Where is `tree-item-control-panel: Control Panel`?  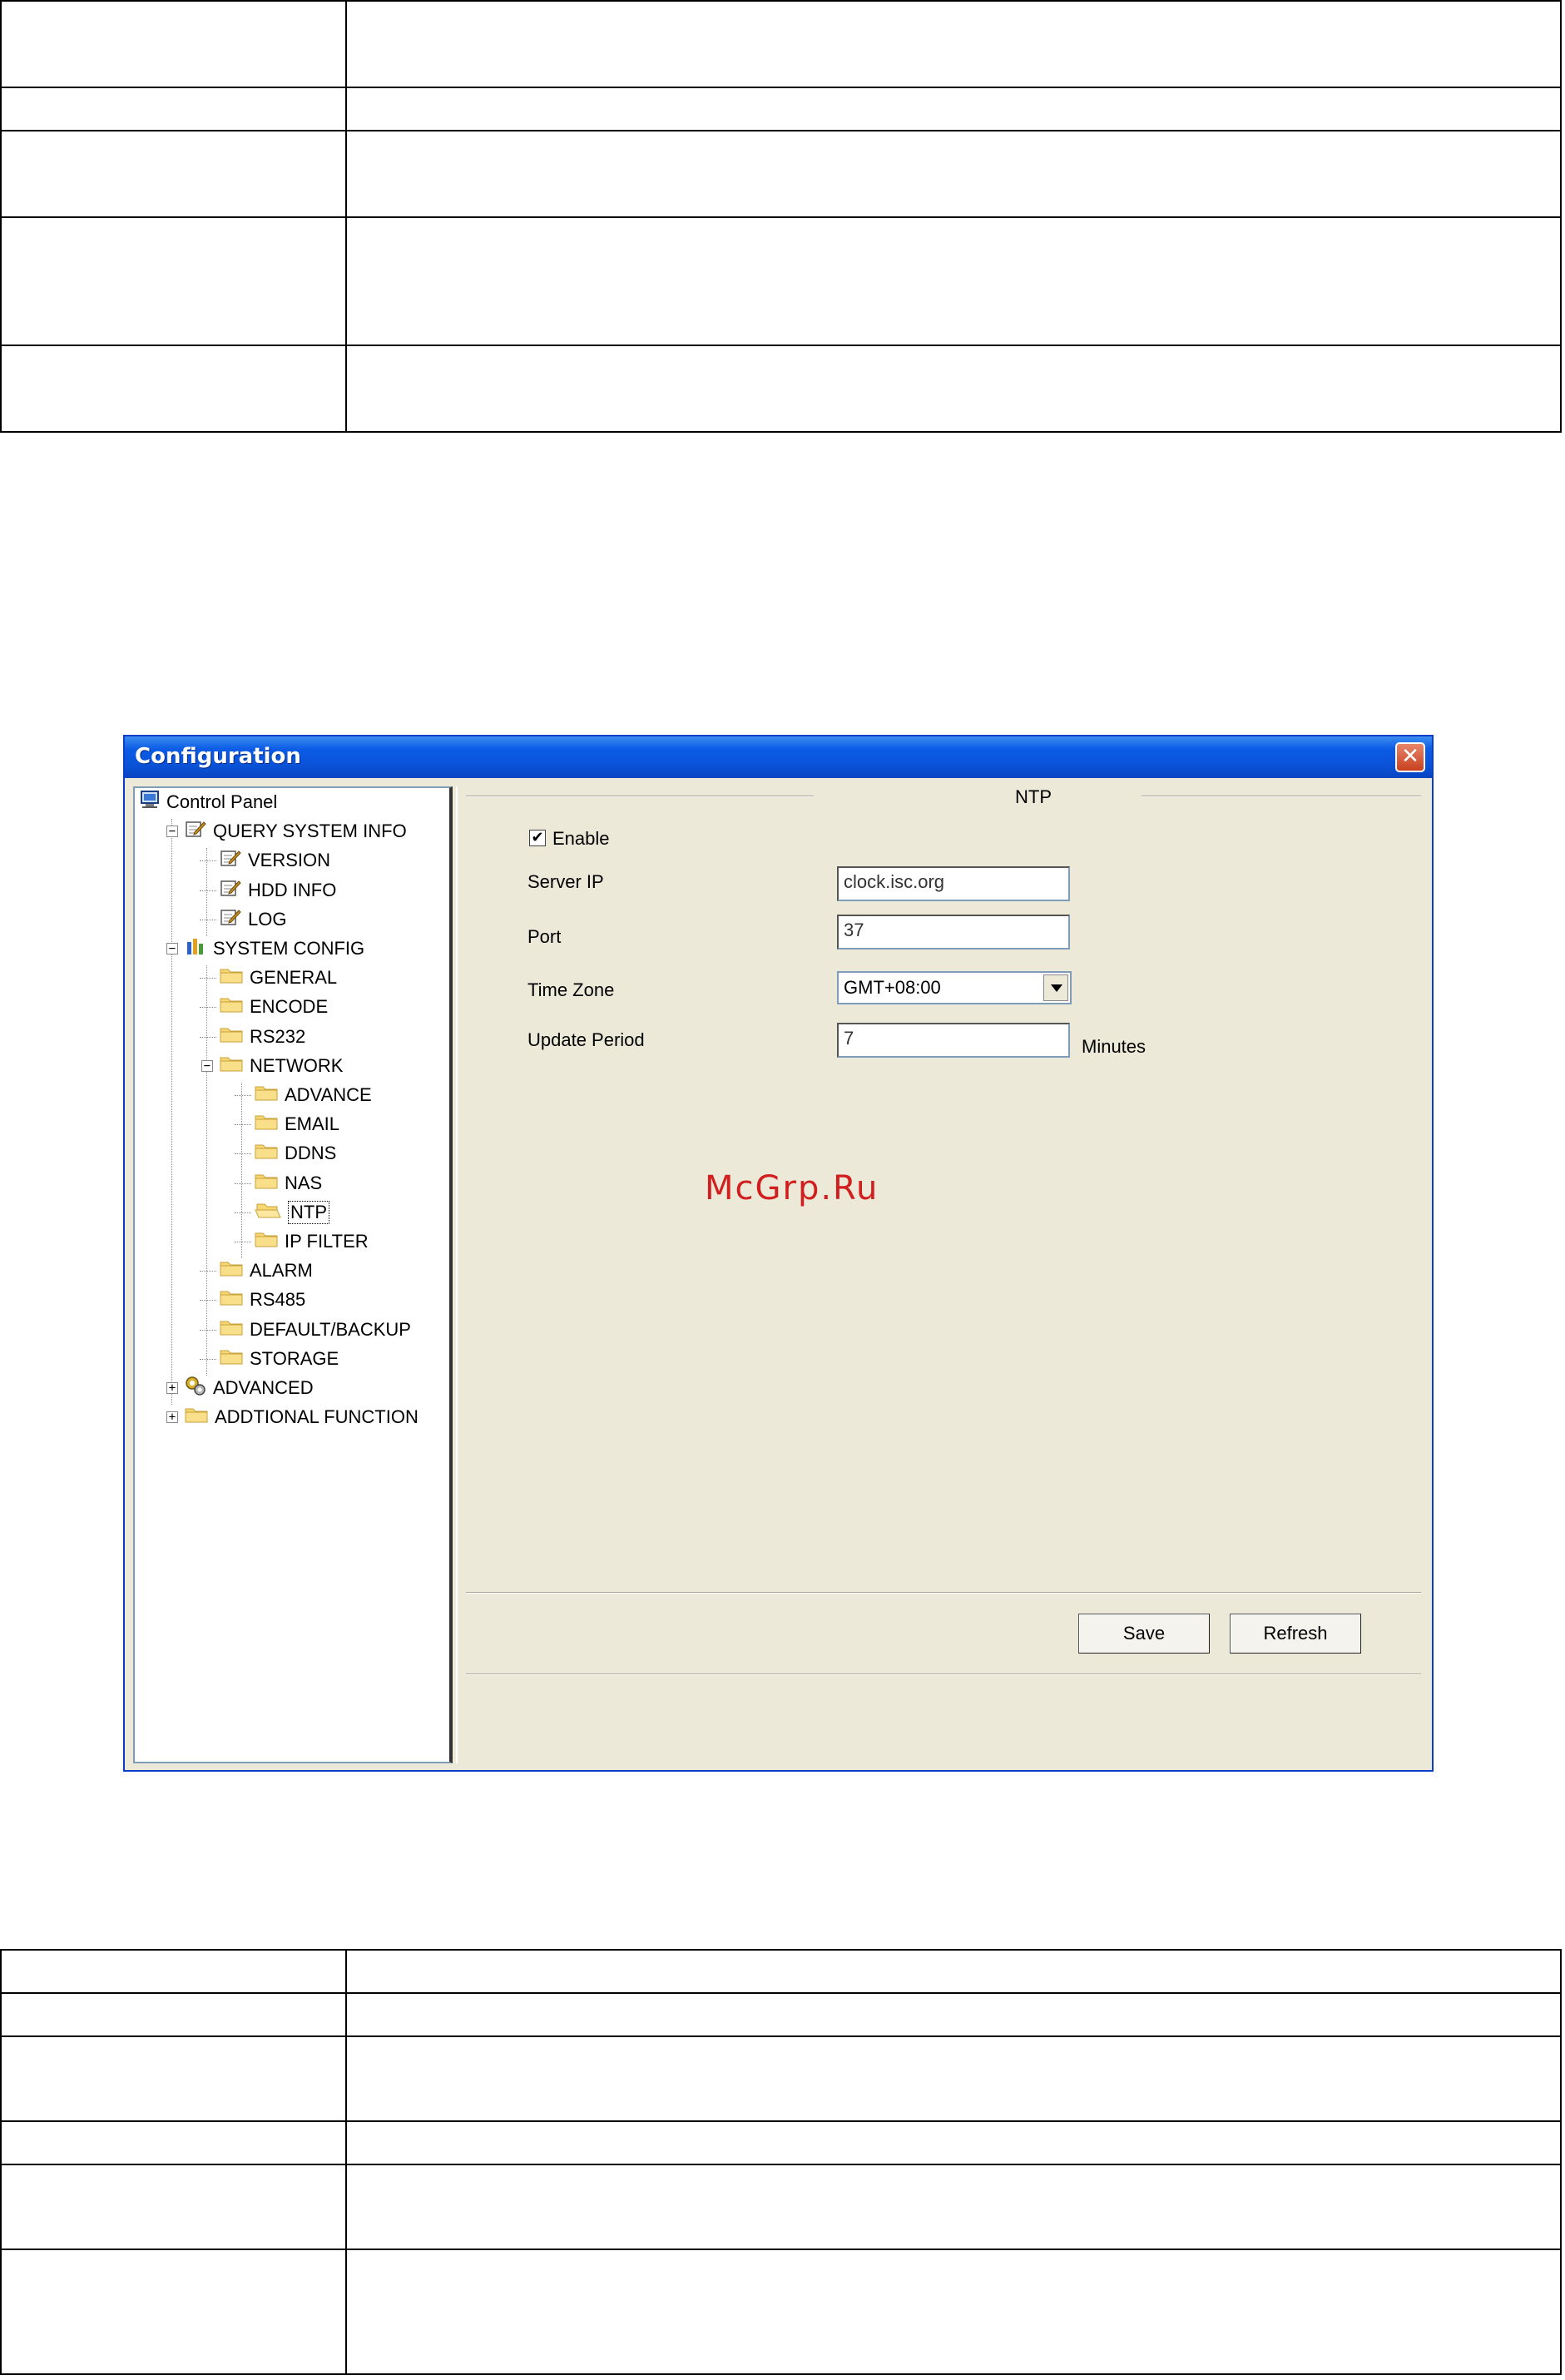
tree-item-control-panel: Control Panel is located at coordinates (208, 802).